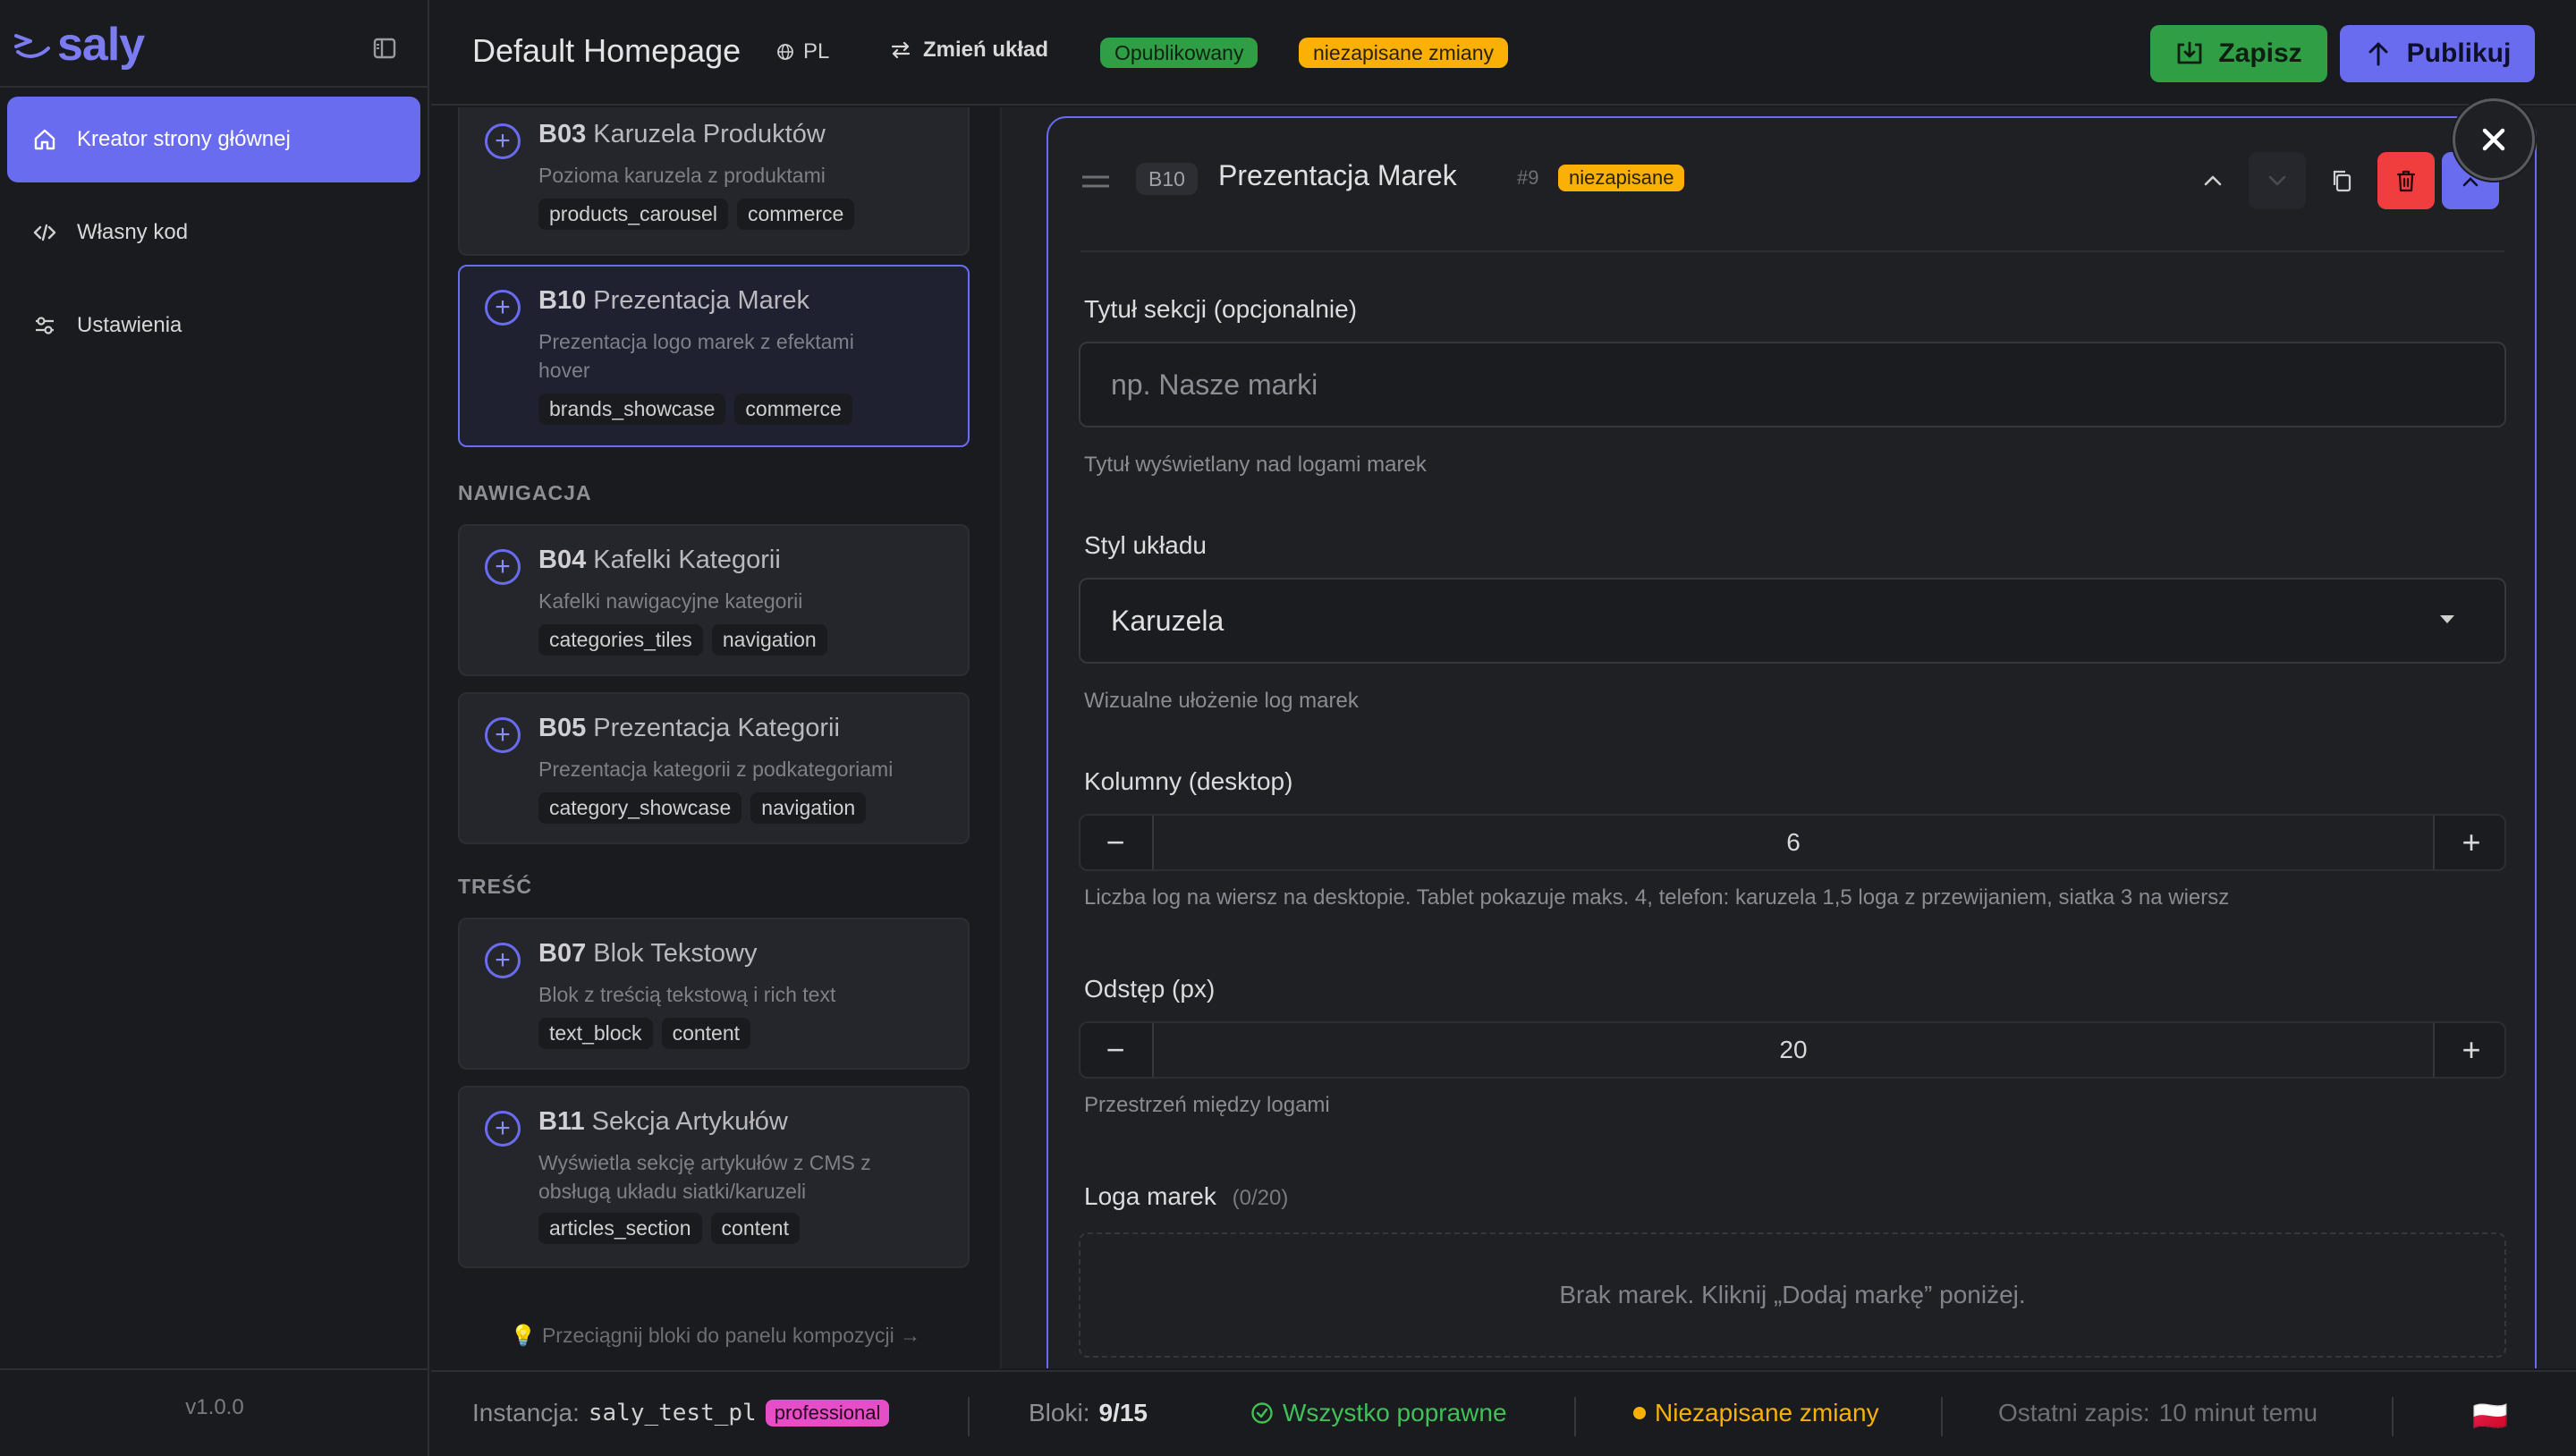 This screenshot has height=1456, width=2576. Describe the element at coordinates (632, 409) in the screenshot. I see `tag: brands_showcase` at that location.